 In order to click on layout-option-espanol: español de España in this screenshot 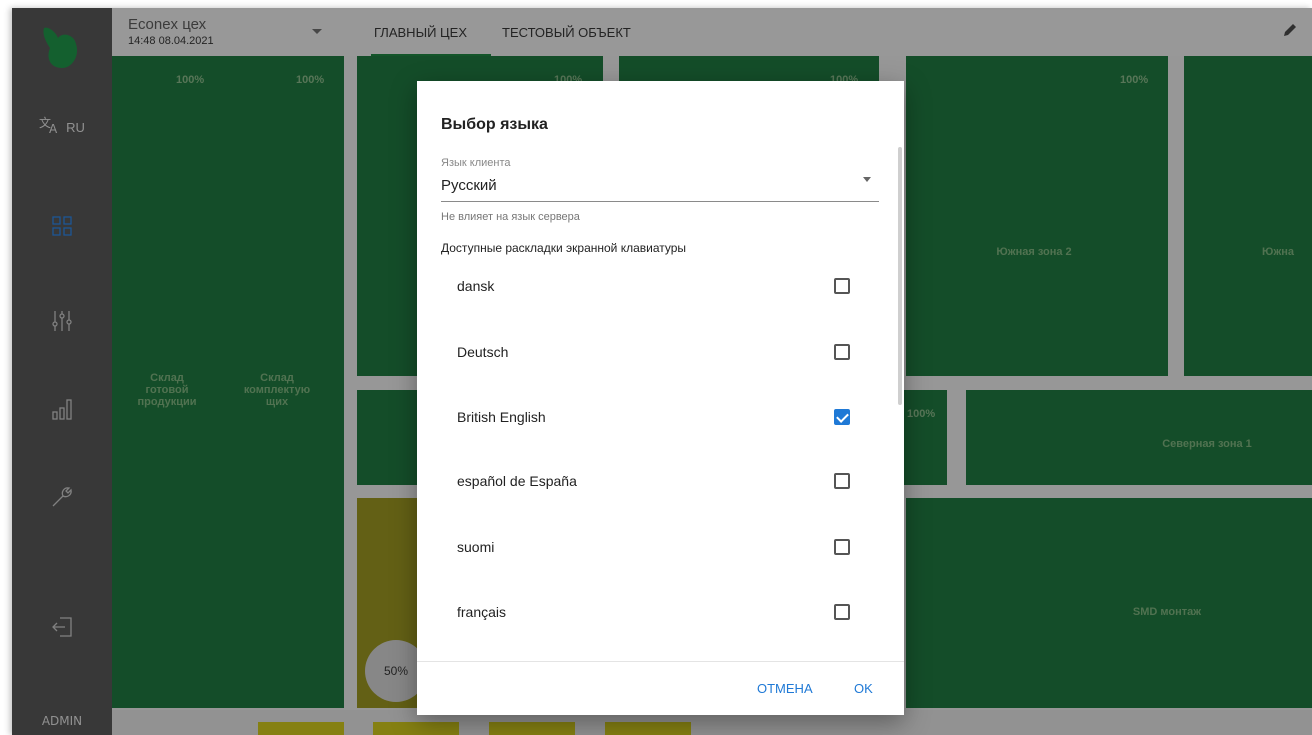, I will do `click(657, 481)`.